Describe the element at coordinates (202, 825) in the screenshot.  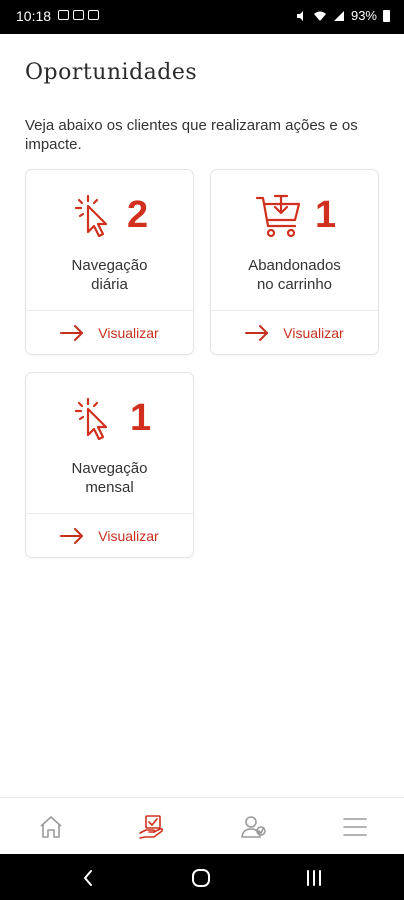
I see `bottom-nav` at that location.